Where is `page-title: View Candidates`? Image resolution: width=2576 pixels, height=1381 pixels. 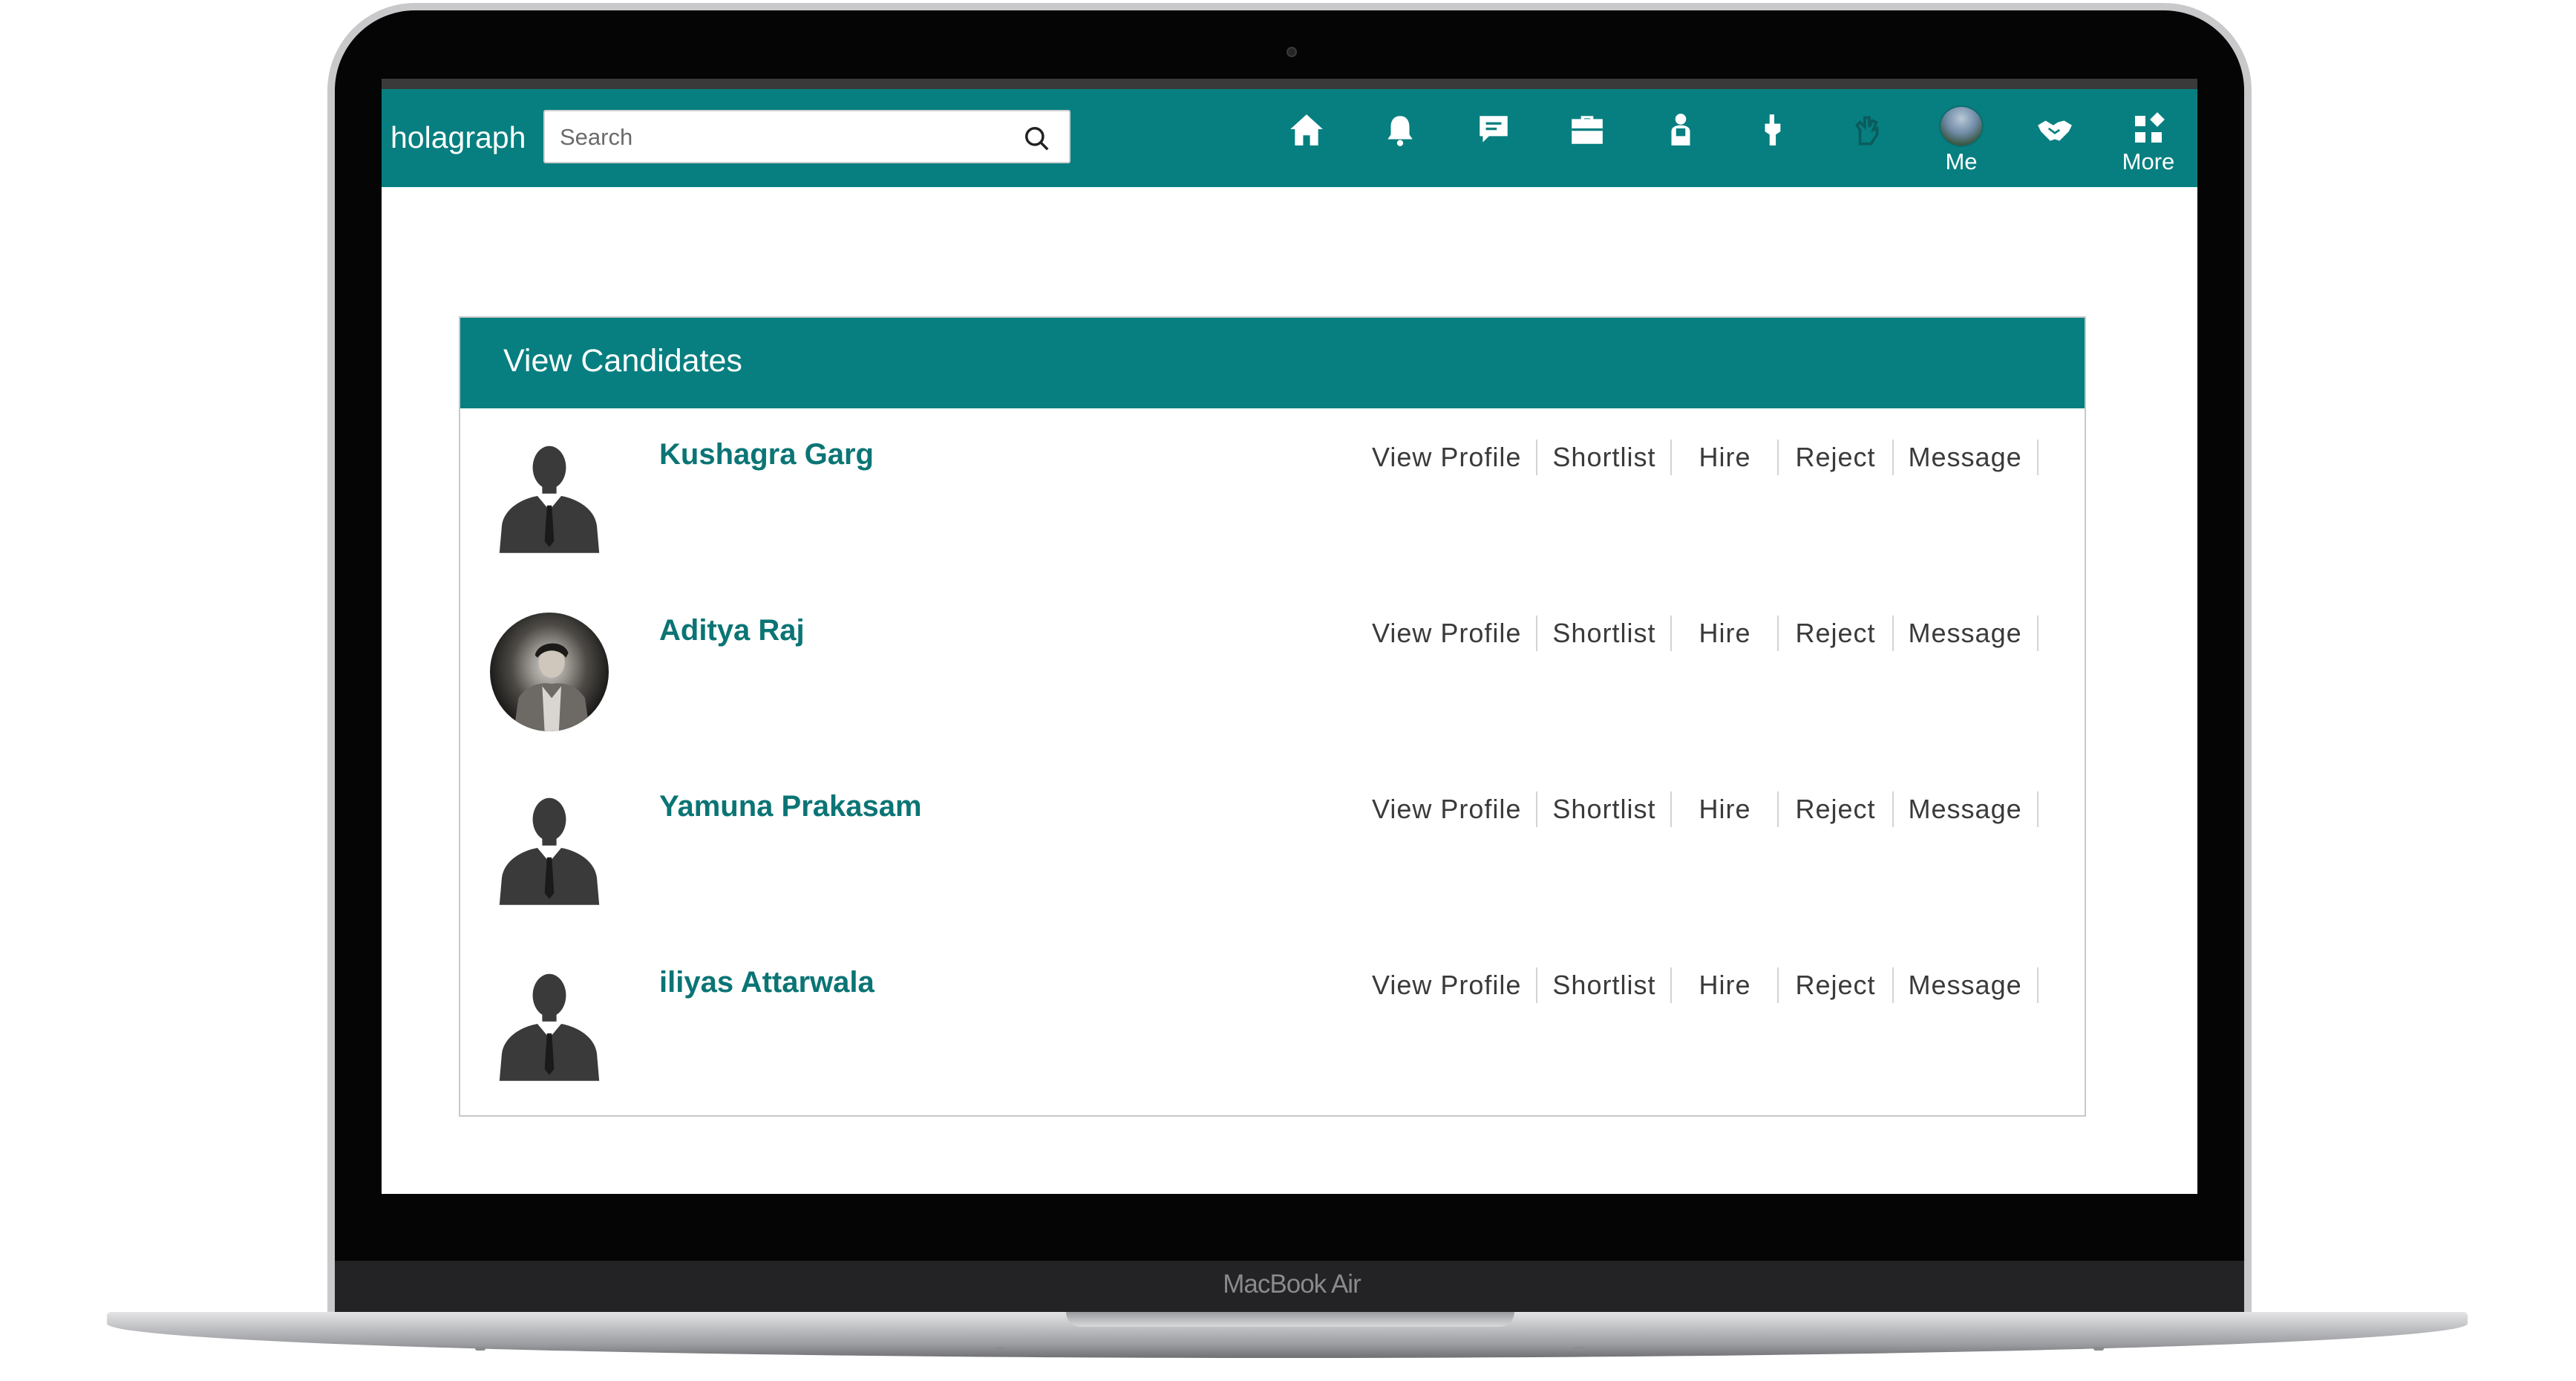
page-title: View Candidates is located at coordinates (622, 361).